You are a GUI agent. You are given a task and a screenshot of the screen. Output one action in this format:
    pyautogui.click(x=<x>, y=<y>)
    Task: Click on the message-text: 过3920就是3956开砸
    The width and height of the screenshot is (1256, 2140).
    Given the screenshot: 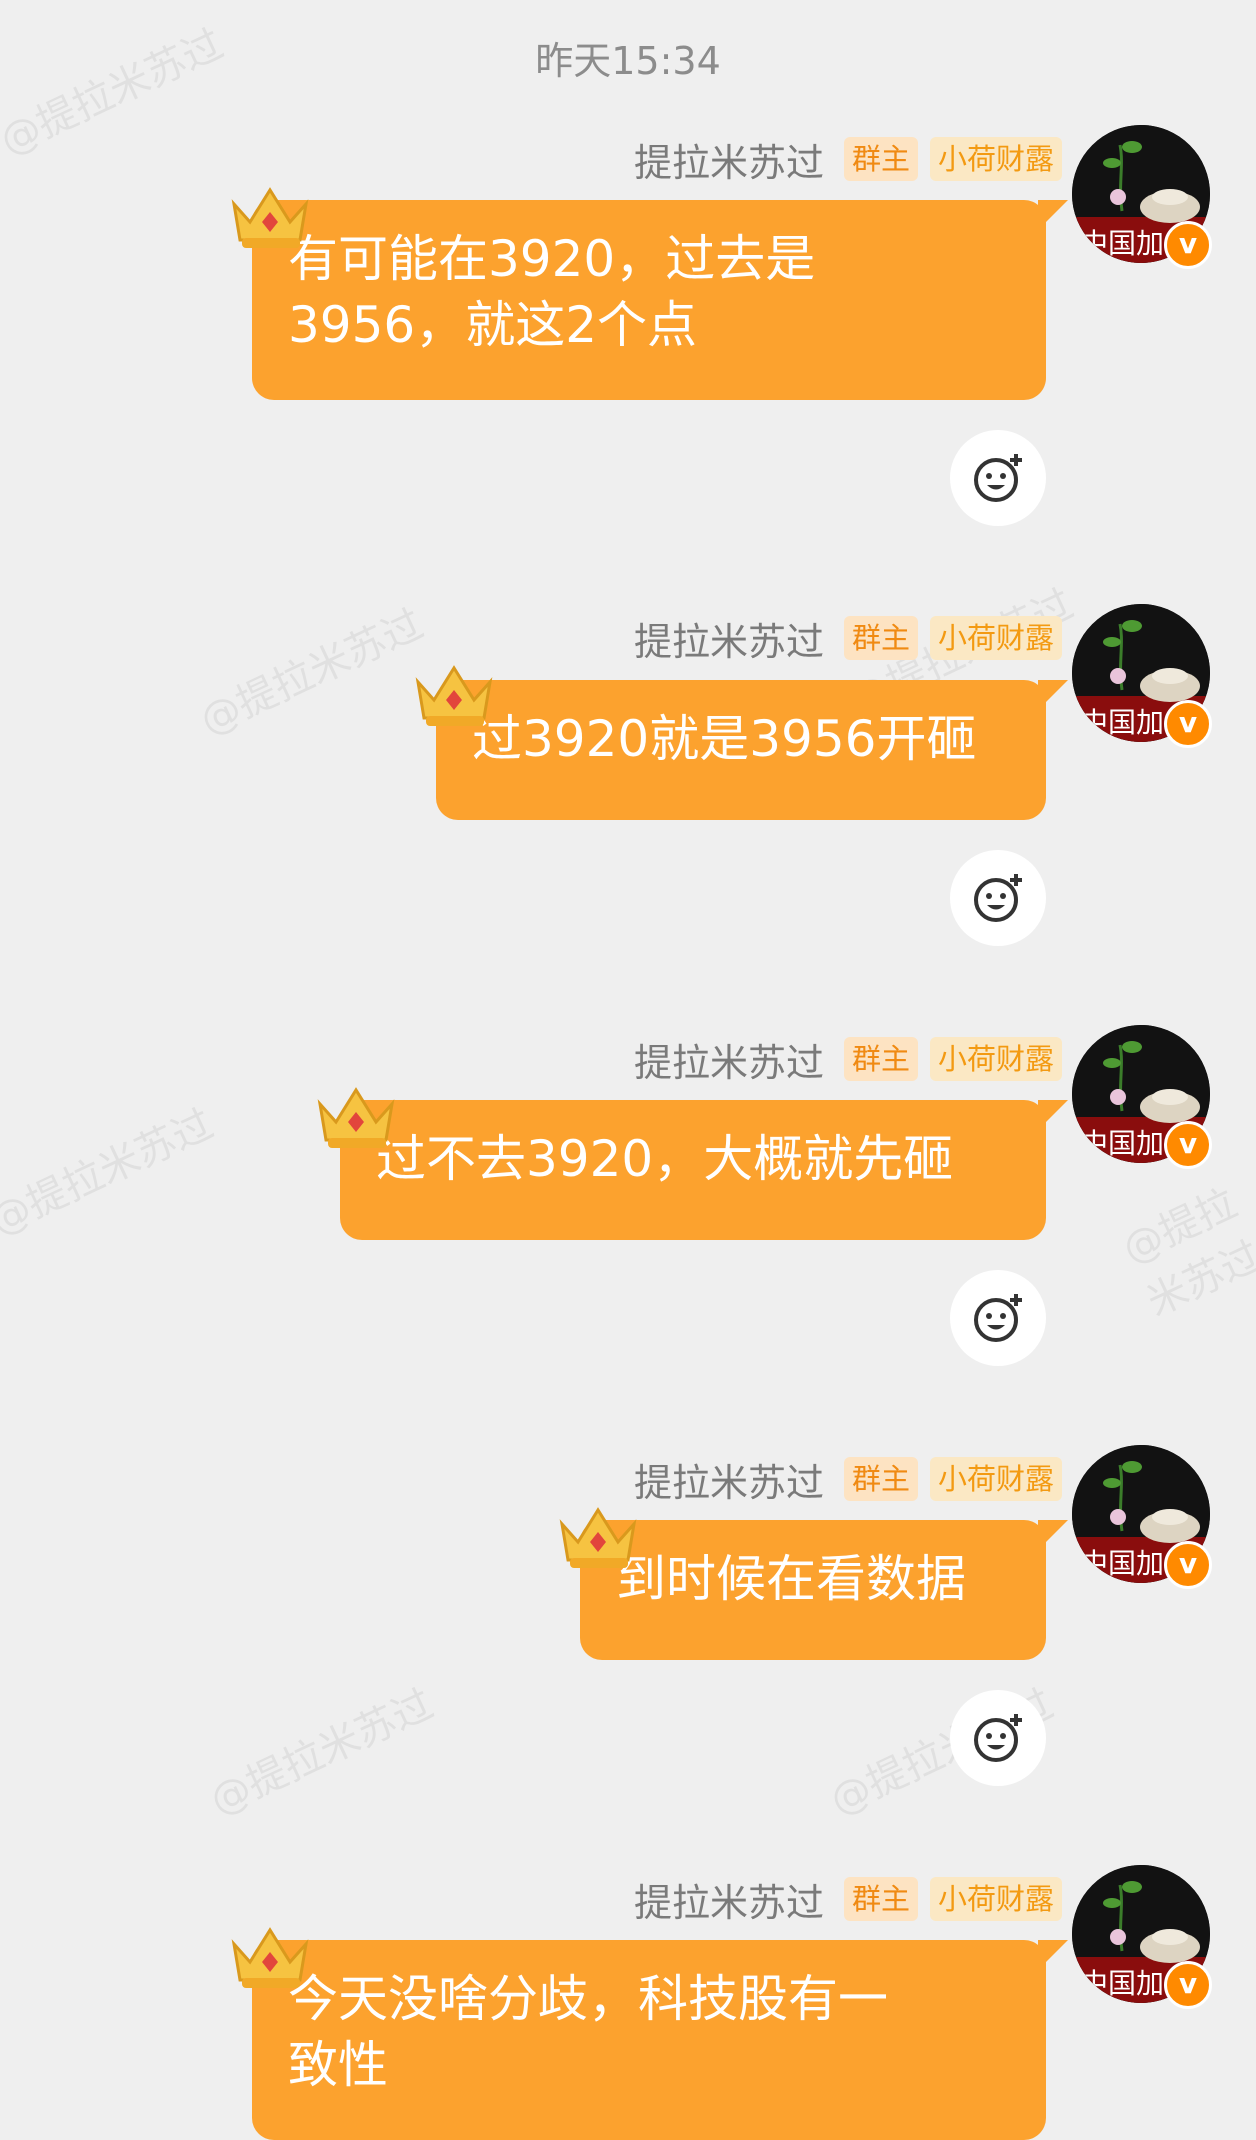 What is the action you would take?
    pyautogui.click(x=724, y=739)
    